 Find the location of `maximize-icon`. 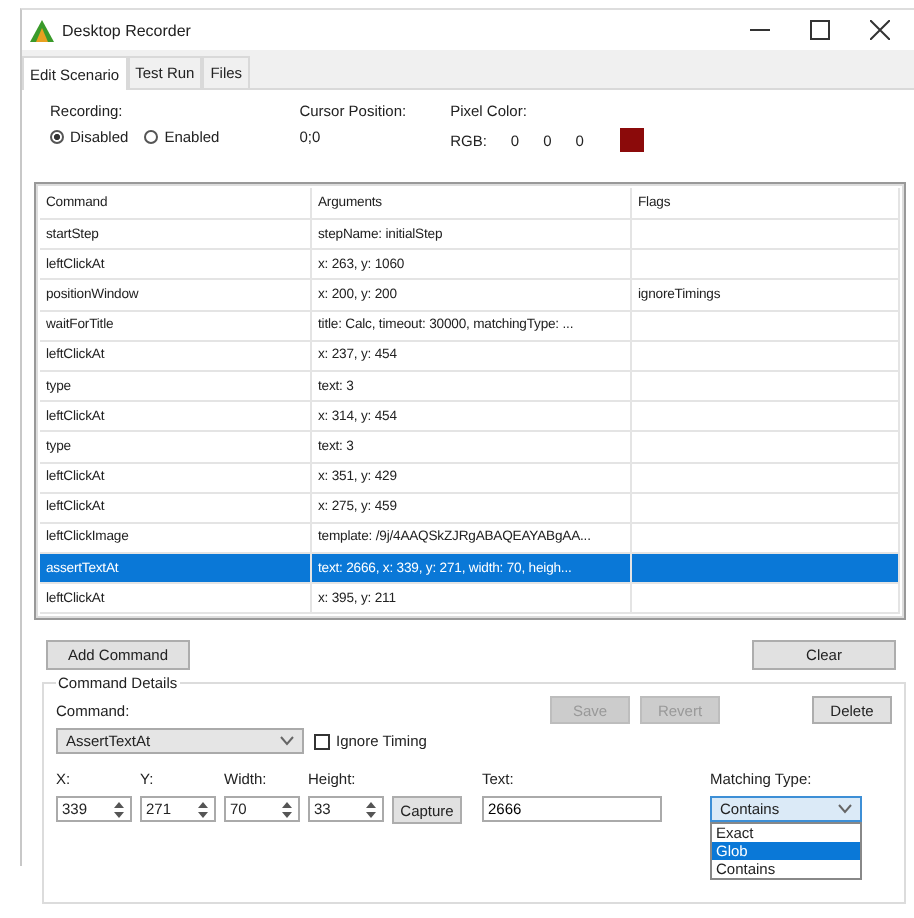

maximize-icon is located at coordinates (820, 30).